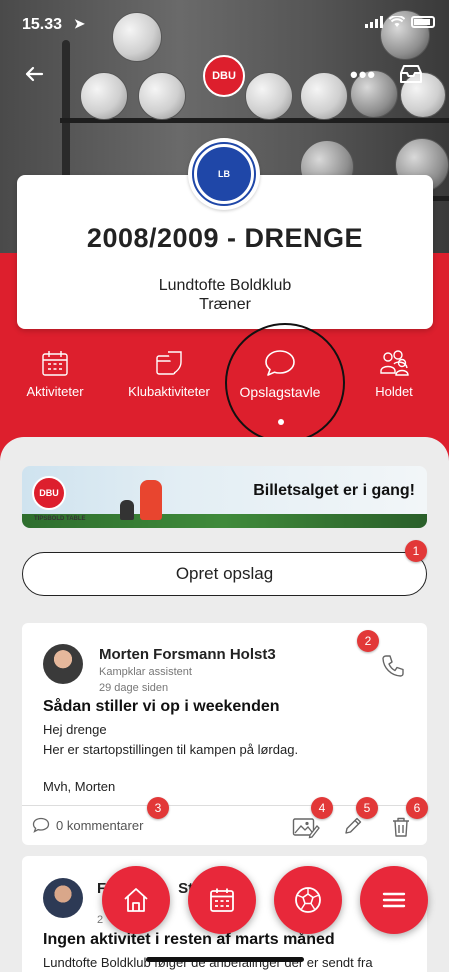 This screenshot has width=449, height=972. Describe the element at coordinates (79, 786) in the screenshot. I see `post-signature: Mvh, Morten` at that location.